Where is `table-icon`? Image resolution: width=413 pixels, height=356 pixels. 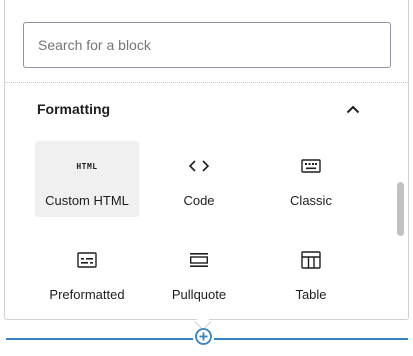
table-icon is located at coordinates (311, 260).